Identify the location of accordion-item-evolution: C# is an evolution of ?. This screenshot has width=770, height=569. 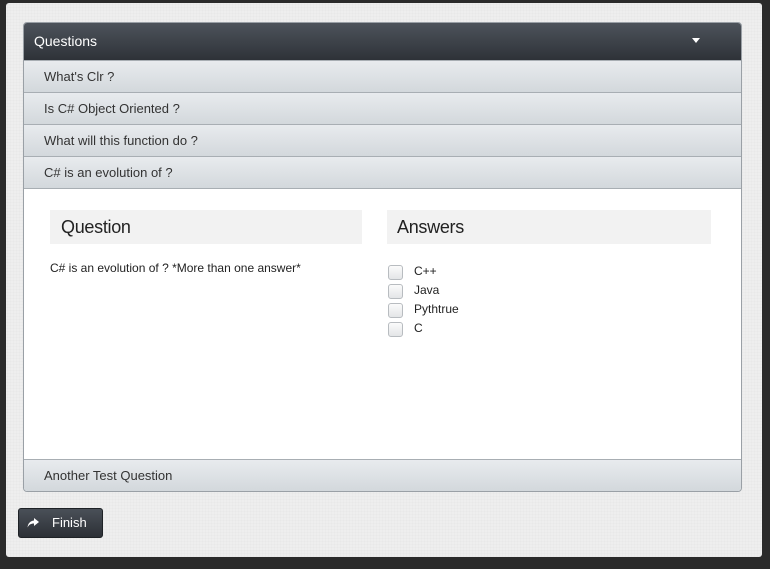
(382, 172).